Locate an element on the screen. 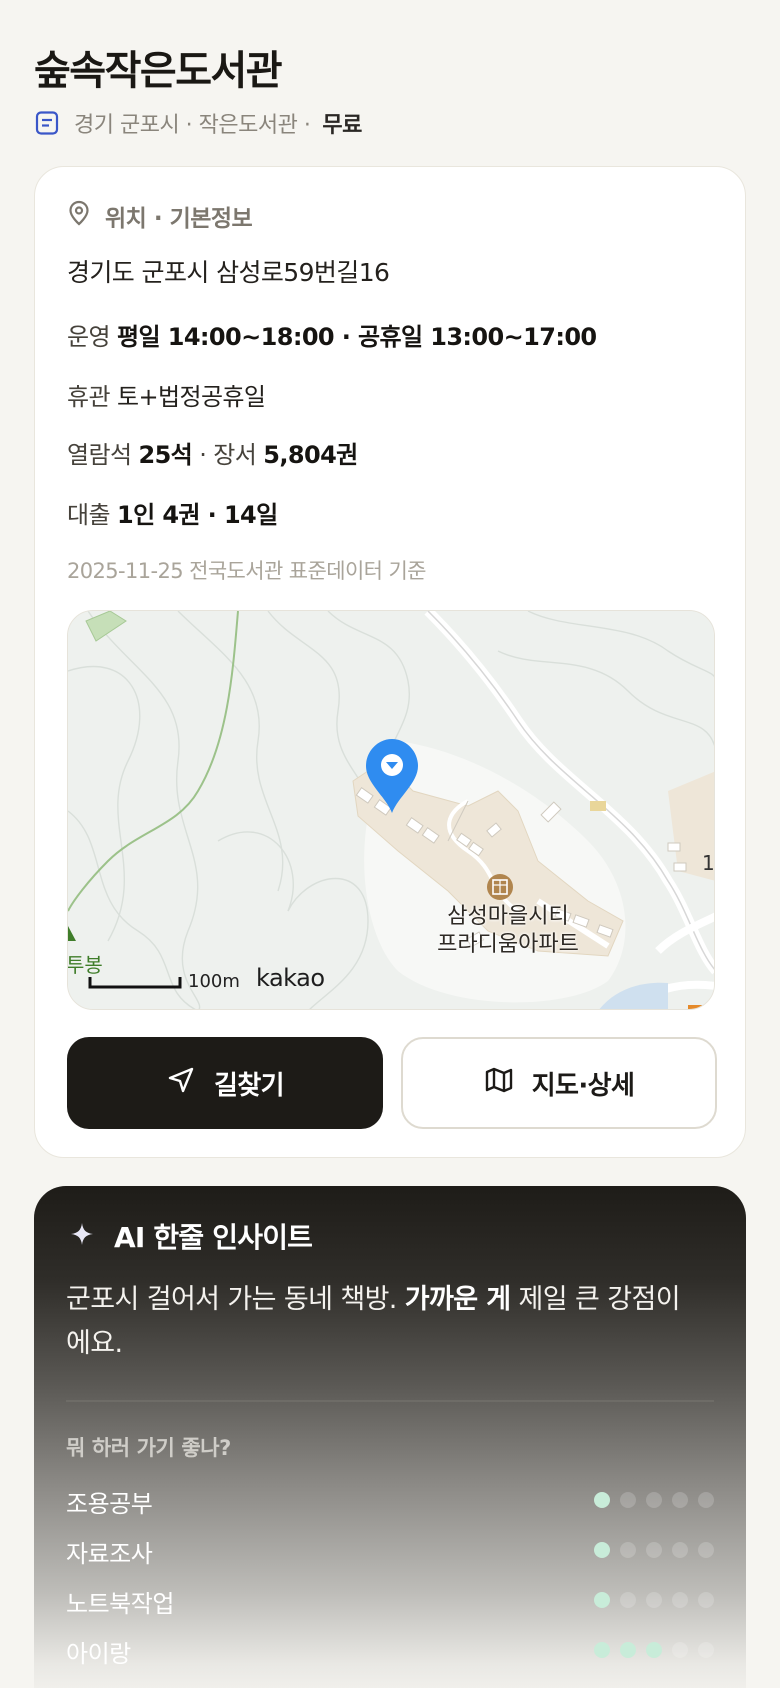 The width and height of the screenshot is (780, 1688). region-type: 경기 군포시 · 작은도서관 · is located at coordinates (192, 125).